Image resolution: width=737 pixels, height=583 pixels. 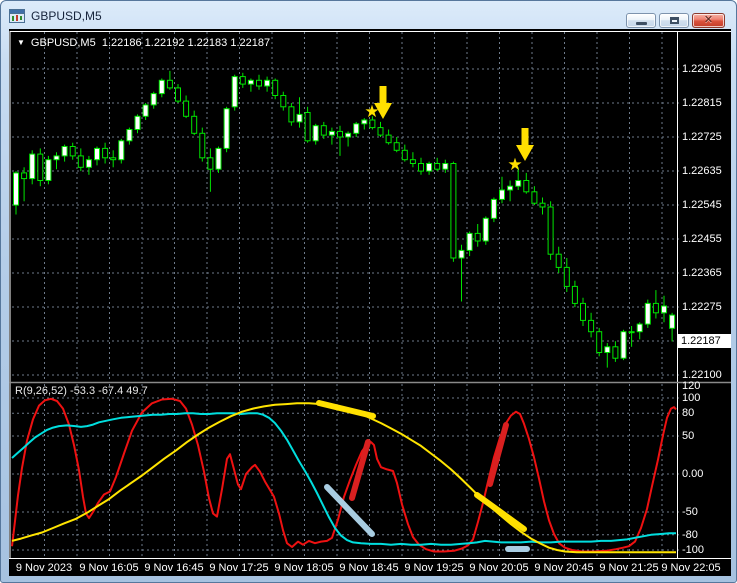 What do you see at coordinates (17, 16) in the screenshot?
I see `chart-window-icon` at bounding box center [17, 16].